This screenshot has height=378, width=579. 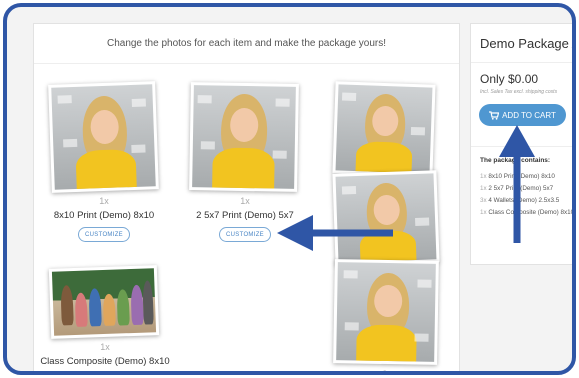 I want to click on annotation-arrows, so click(x=406, y=188).